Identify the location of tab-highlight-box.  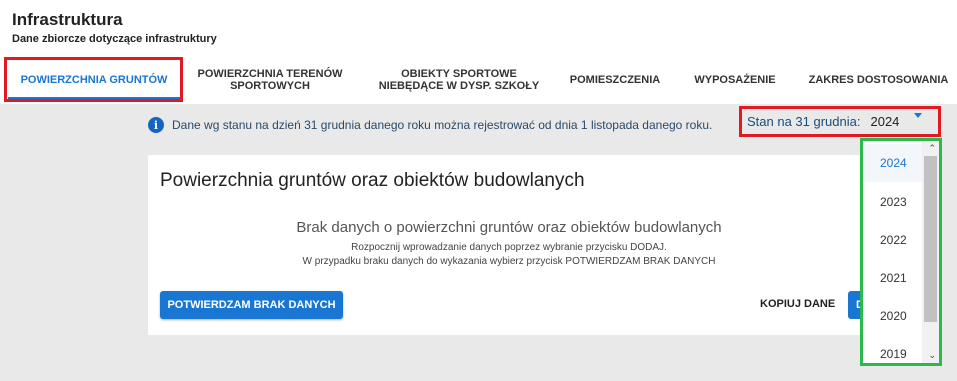
(93, 79).